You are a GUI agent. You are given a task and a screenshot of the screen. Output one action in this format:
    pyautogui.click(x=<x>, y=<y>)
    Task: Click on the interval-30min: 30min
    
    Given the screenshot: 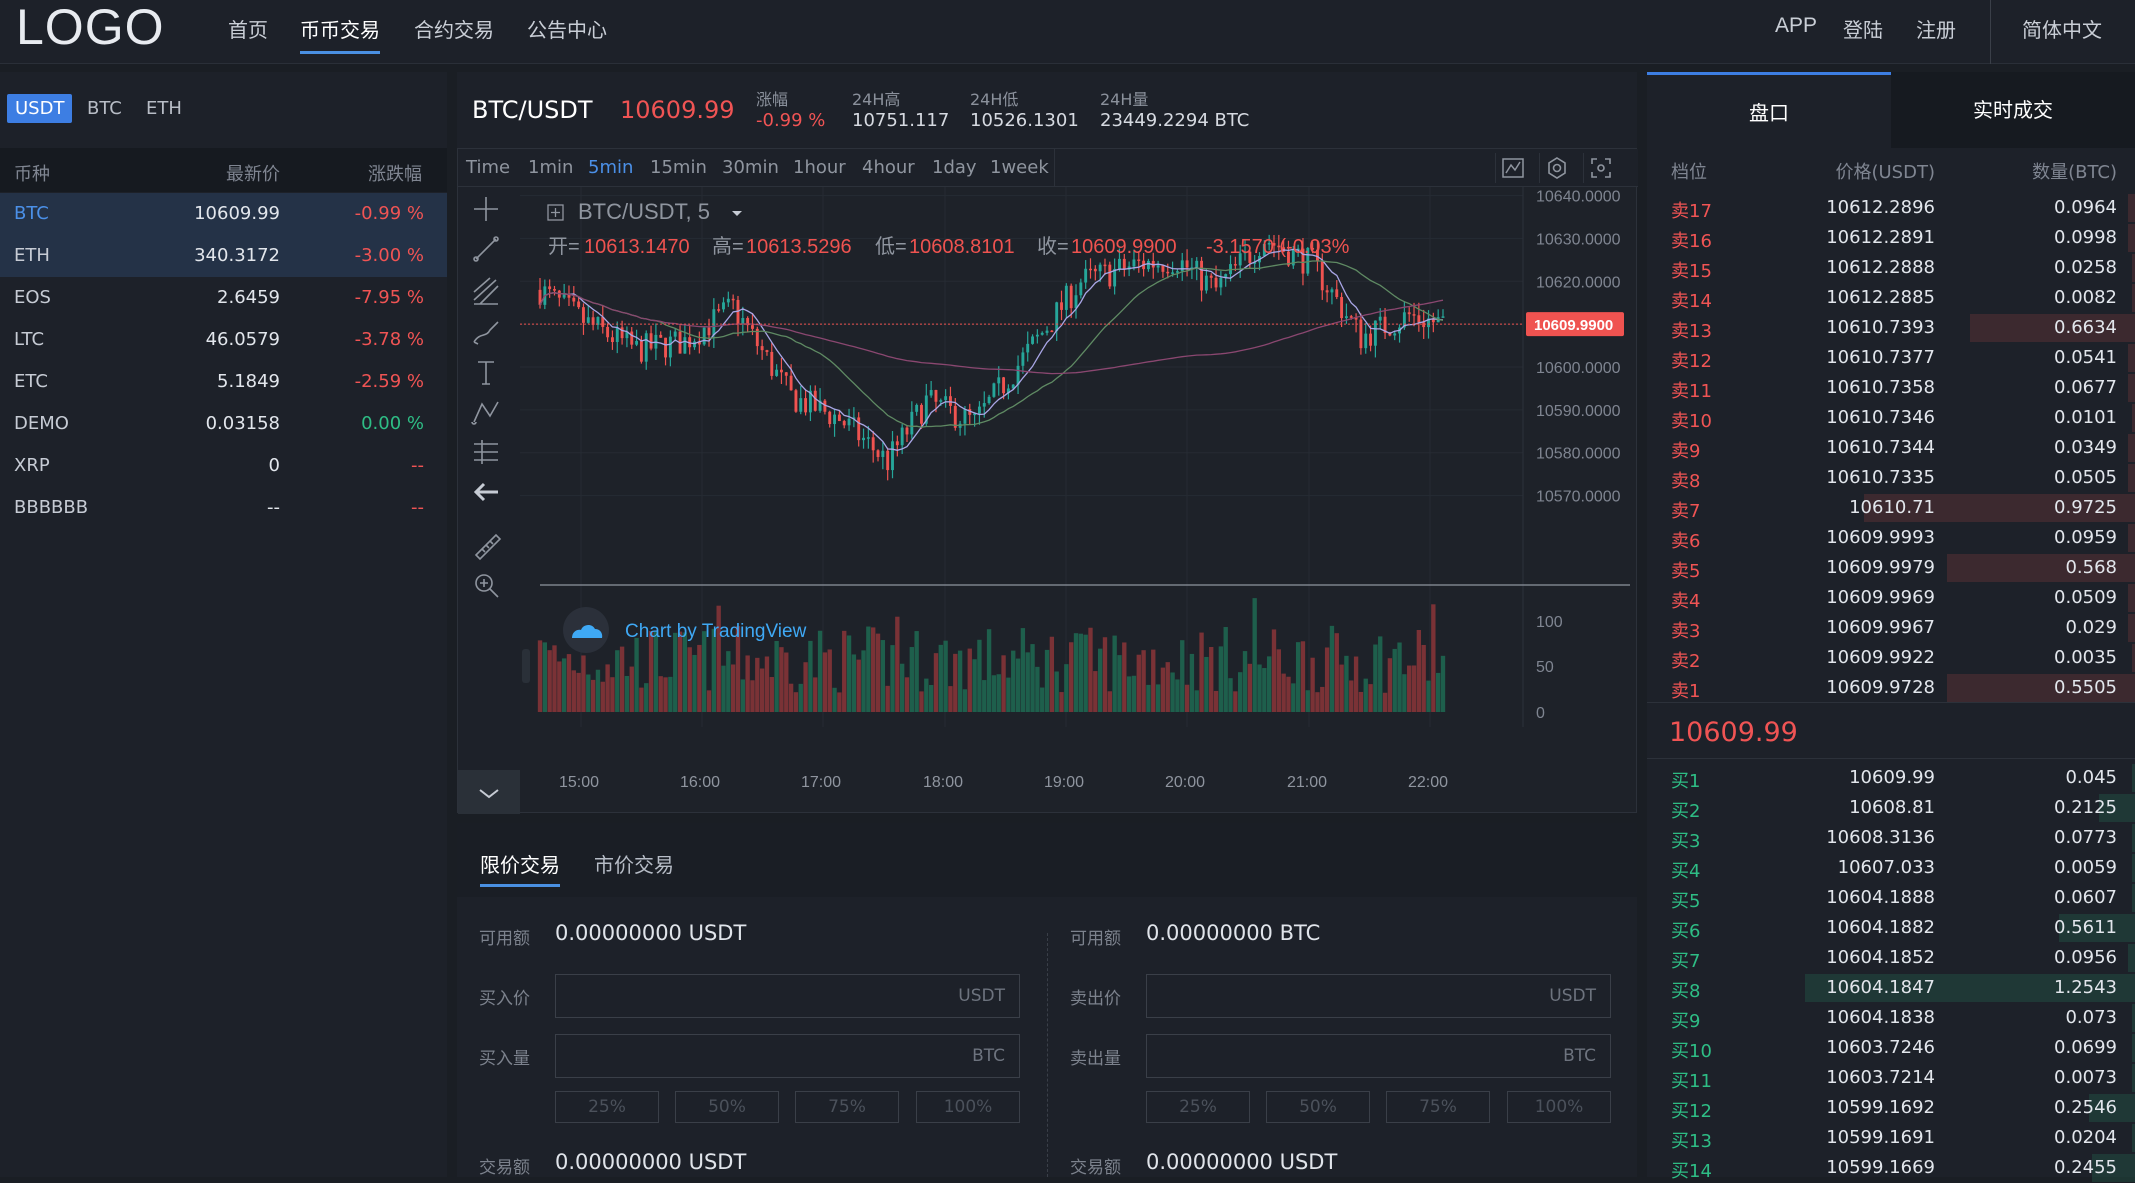 What is the action you would take?
    pyautogui.click(x=750, y=167)
    